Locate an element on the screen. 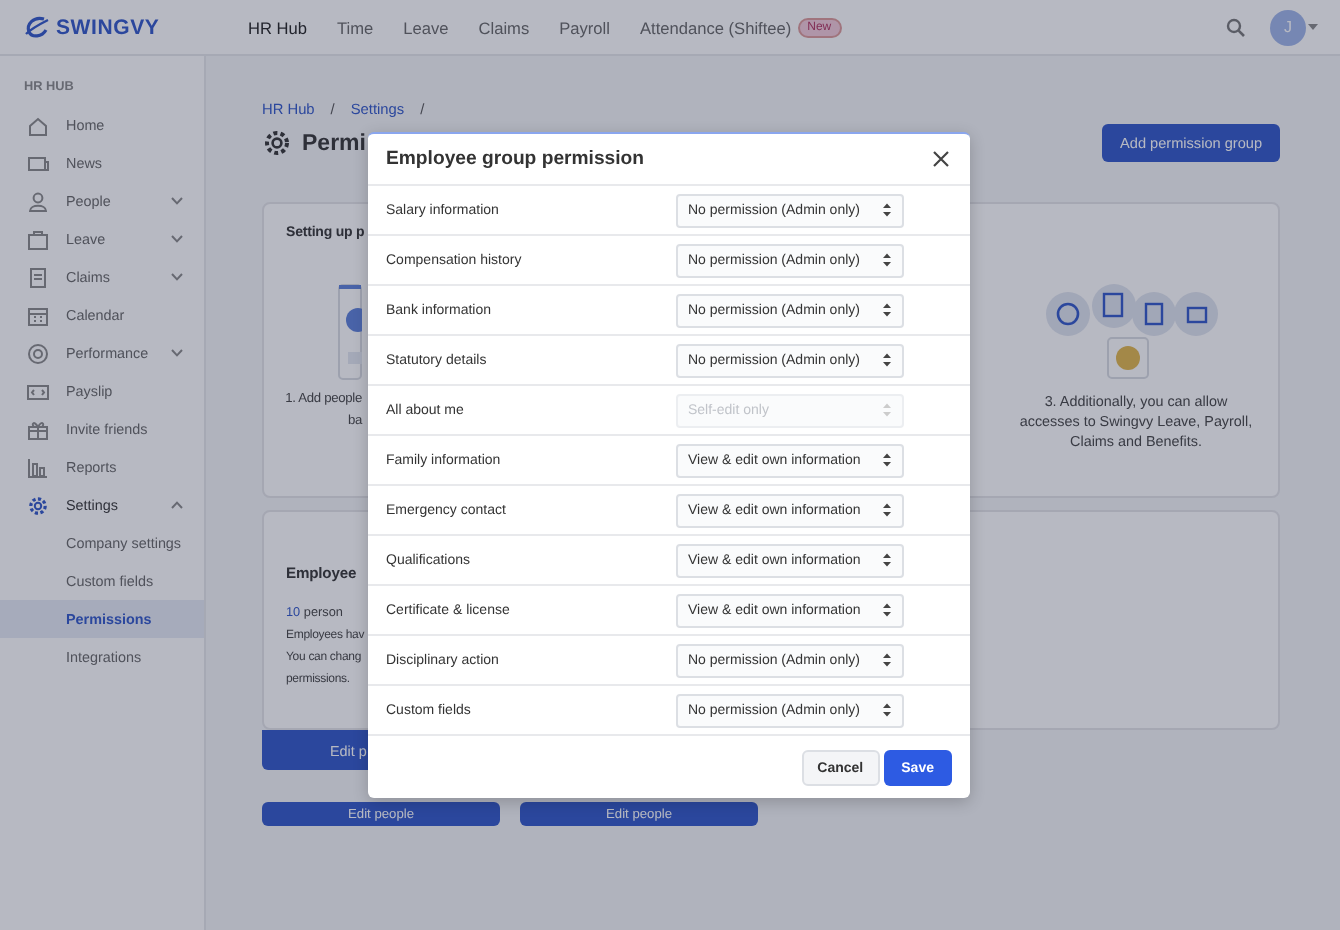 The image size is (1340, 930). gift-icon is located at coordinates (38, 429).